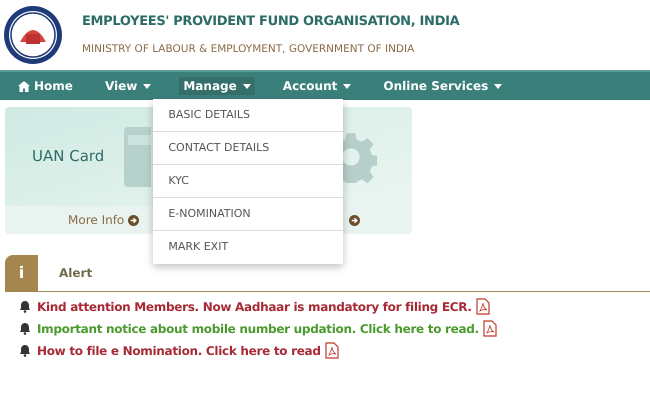 The height and width of the screenshot is (400, 650). I want to click on alert-link: Important notice about mobile number updation. Click here to read., so click(258, 329).